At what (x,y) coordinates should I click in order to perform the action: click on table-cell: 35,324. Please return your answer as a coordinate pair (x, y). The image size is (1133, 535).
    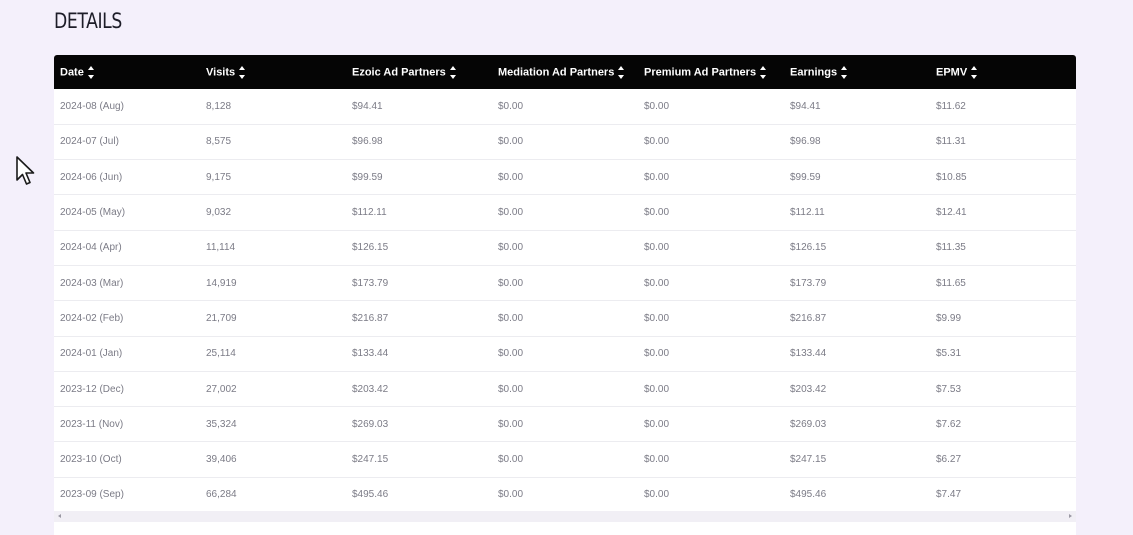
    Looking at the image, I should click on (221, 424).